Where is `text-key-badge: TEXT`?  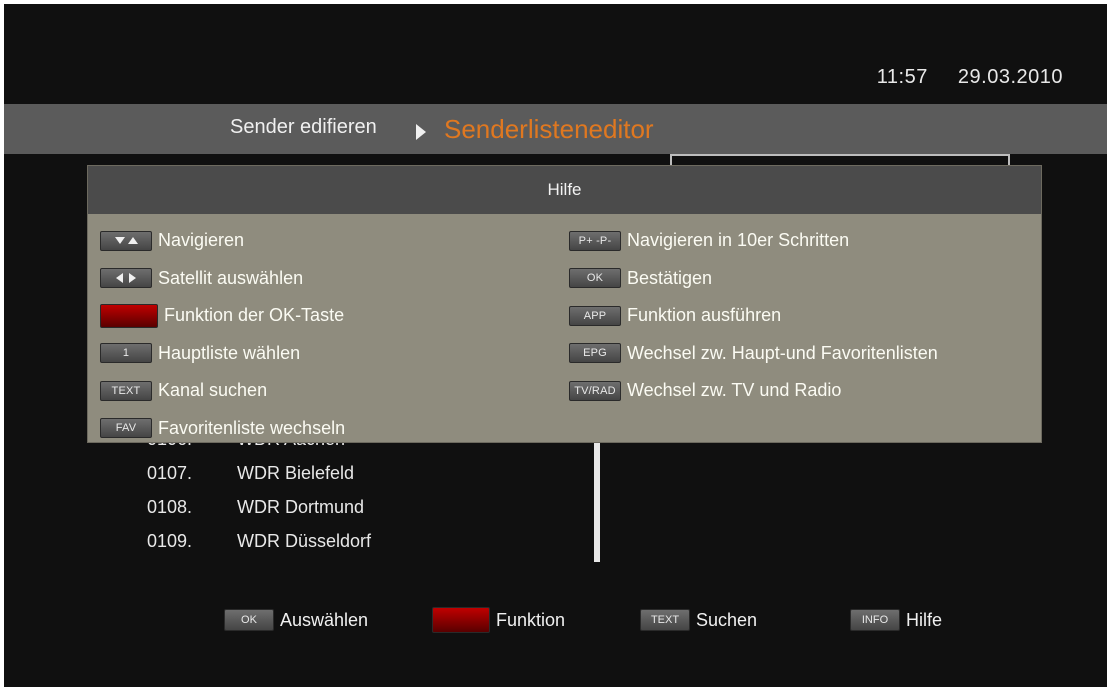 text-key-badge: TEXT is located at coordinates (665, 620).